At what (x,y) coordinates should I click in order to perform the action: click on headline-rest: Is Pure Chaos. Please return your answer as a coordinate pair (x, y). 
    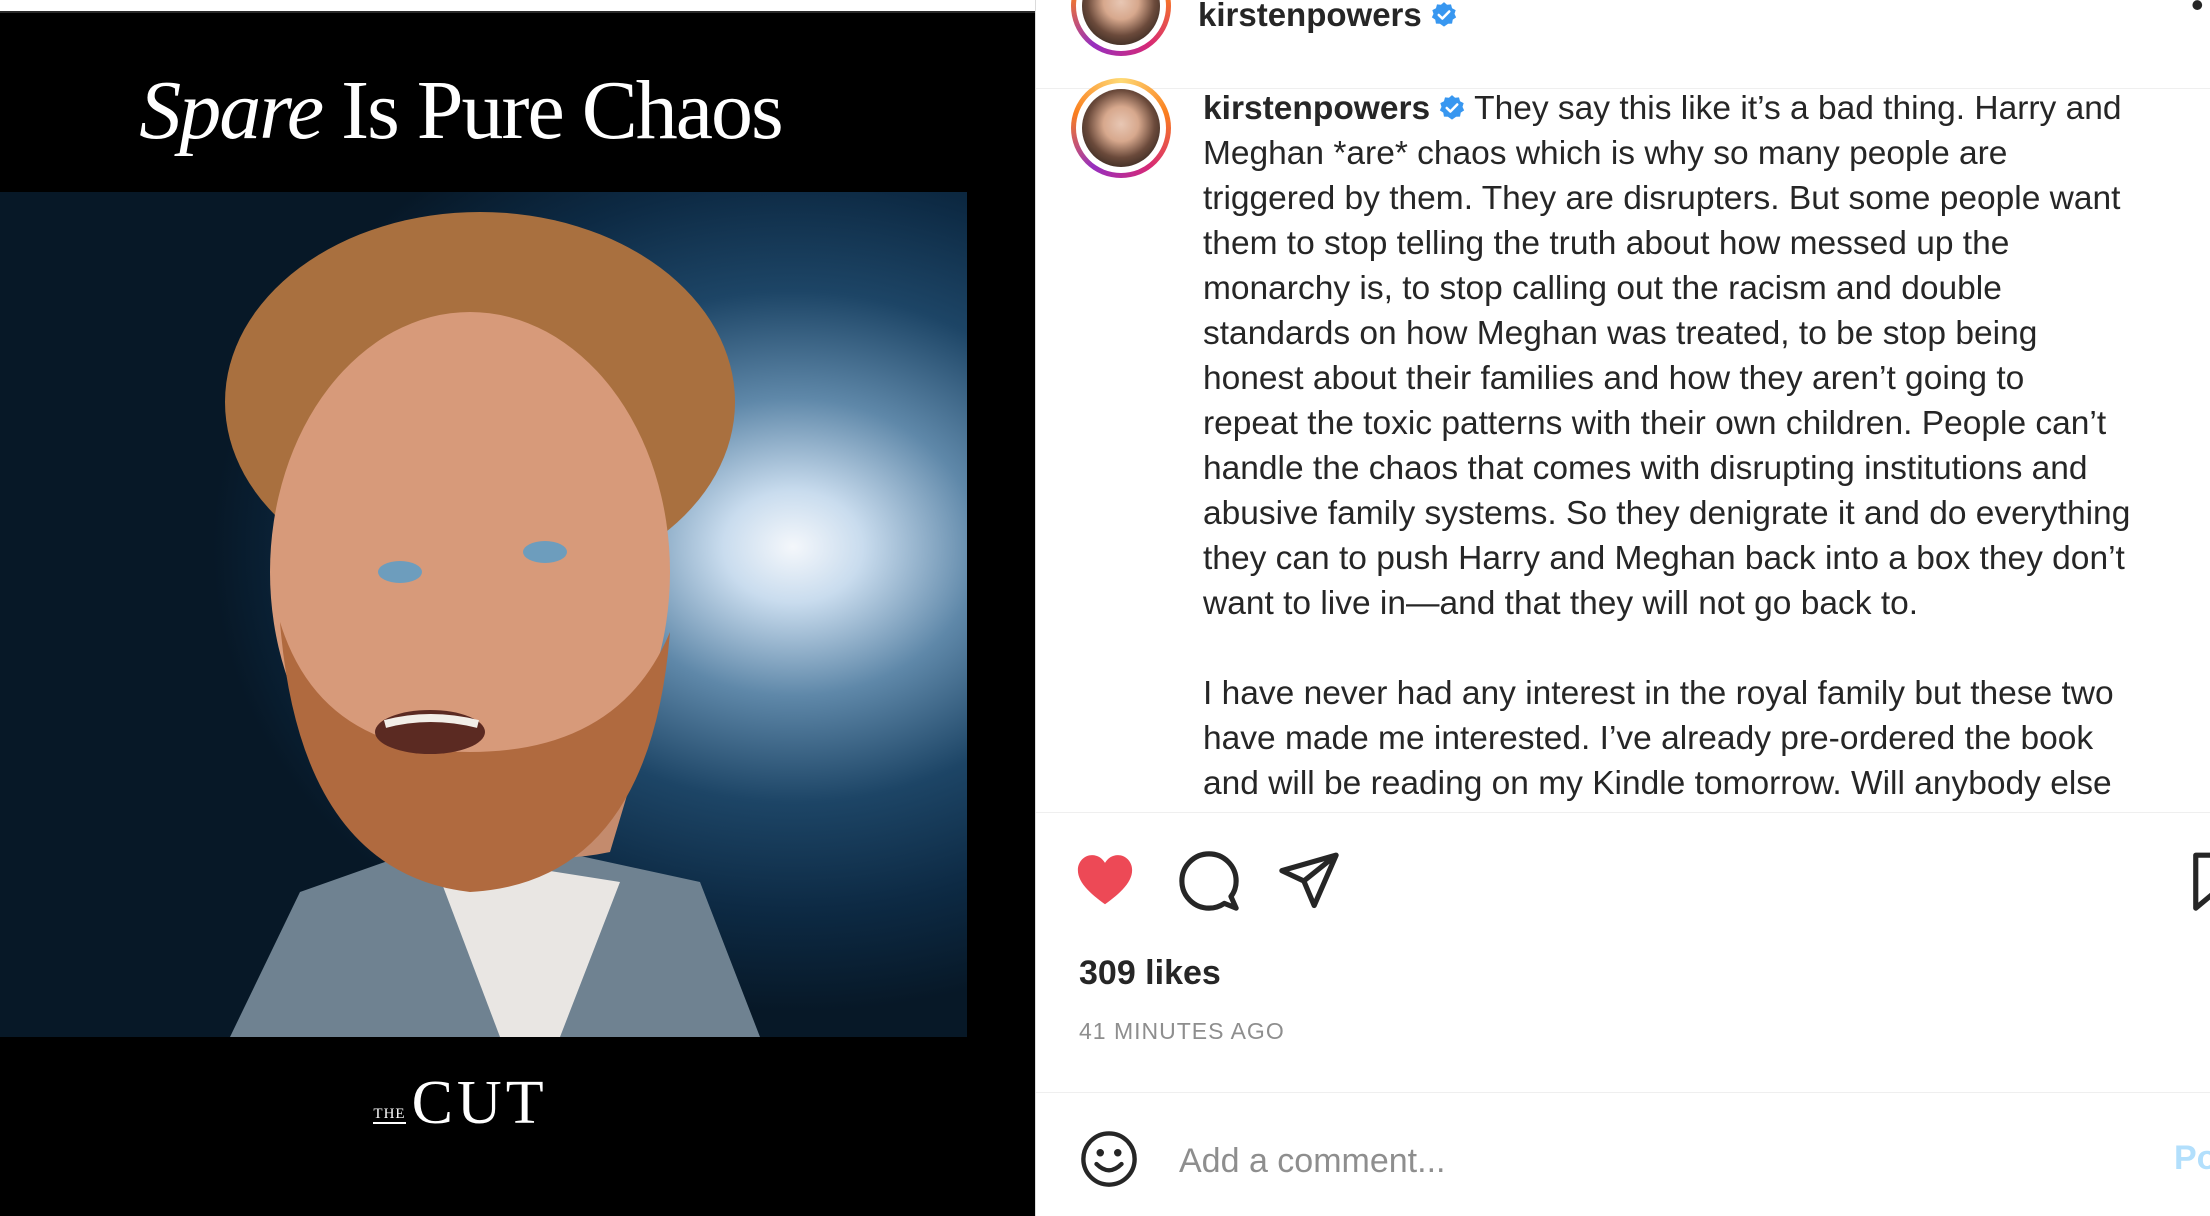
    Looking at the image, I should click on (553, 110).